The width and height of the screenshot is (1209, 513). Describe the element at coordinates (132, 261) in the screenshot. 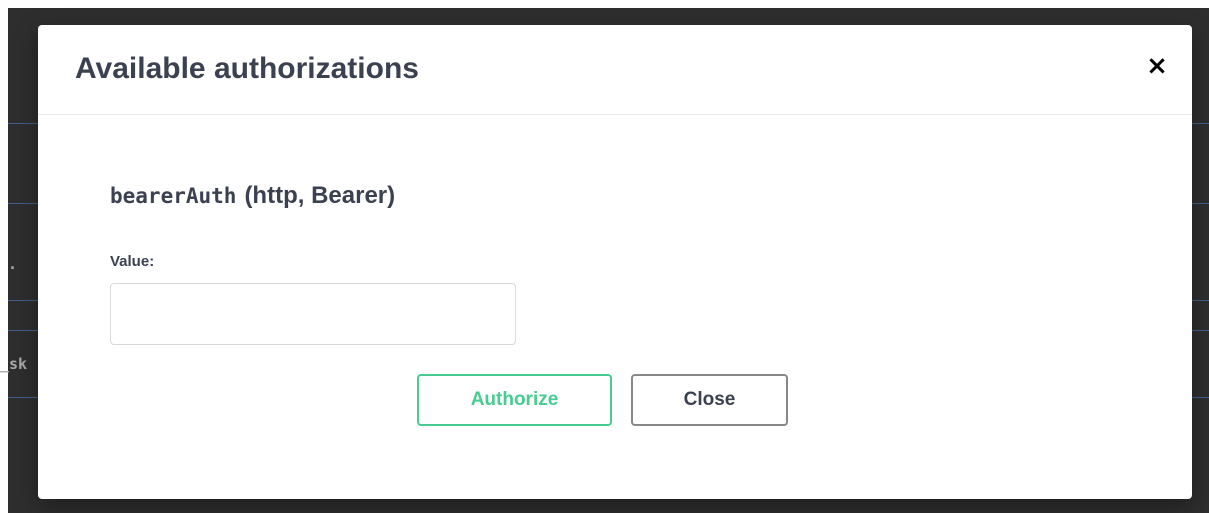

I see `value-label: Value:` at that location.